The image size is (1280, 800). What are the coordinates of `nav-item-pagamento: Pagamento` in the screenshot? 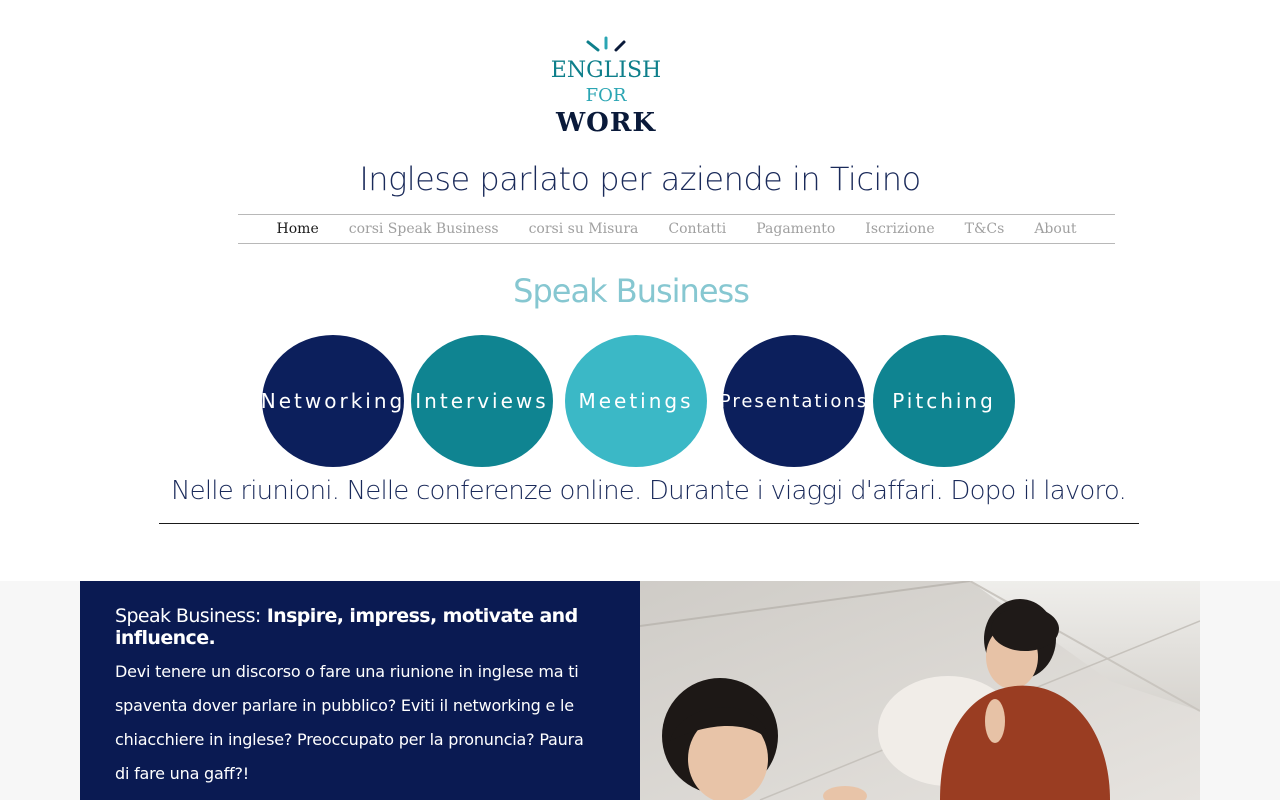 It's located at (795, 229).